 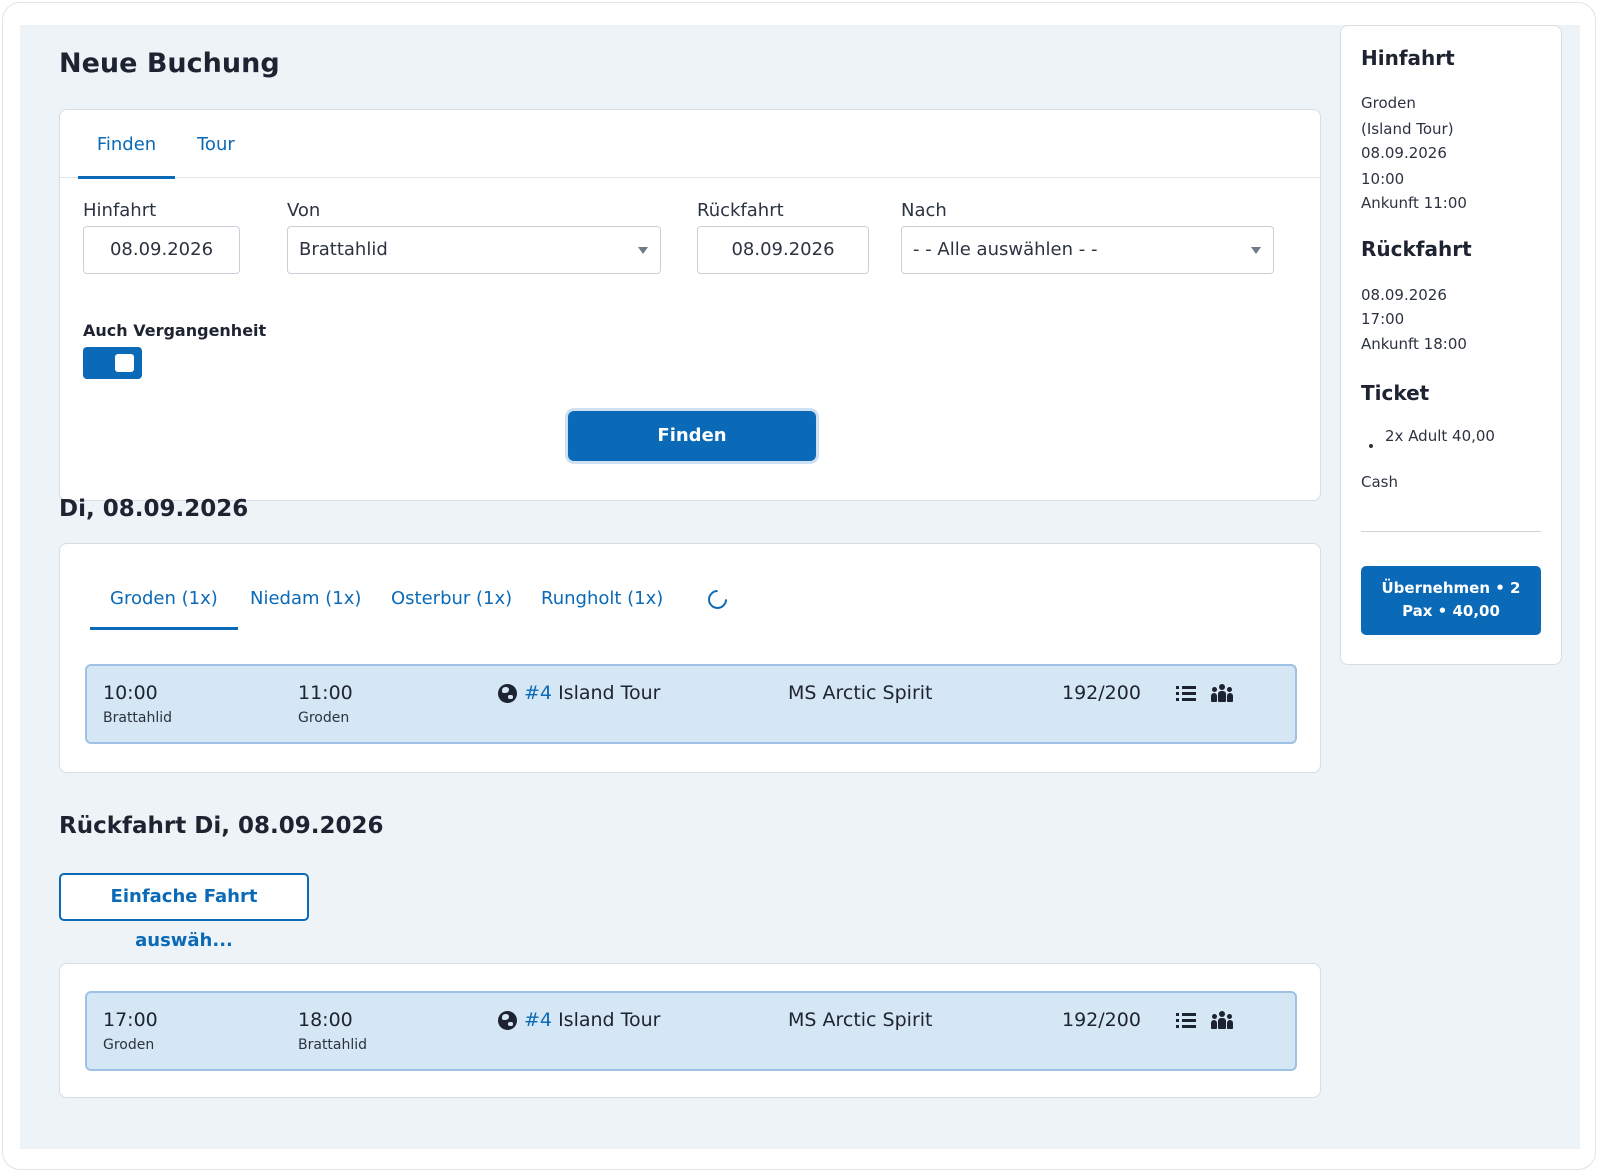 I want to click on departure-time: 10:00, so click(x=130, y=693).